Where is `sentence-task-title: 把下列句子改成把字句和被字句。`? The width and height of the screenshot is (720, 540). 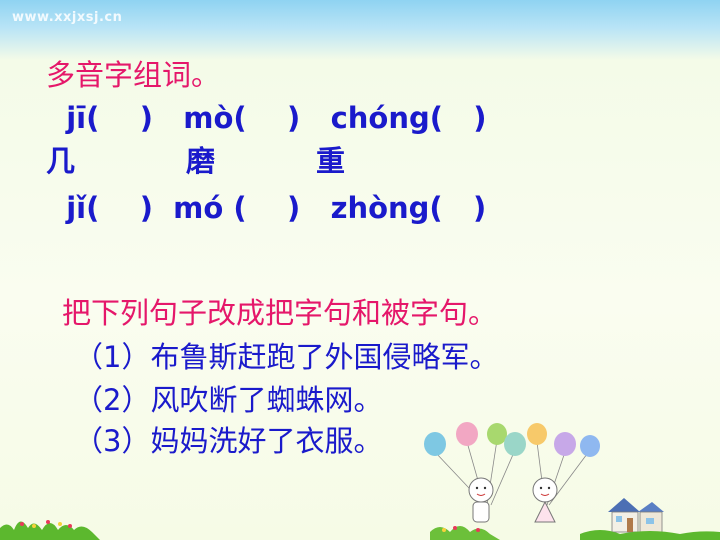
sentence-task-title: 把下列句子改成把字句和被字句。 is located at coordinates (280, 313).